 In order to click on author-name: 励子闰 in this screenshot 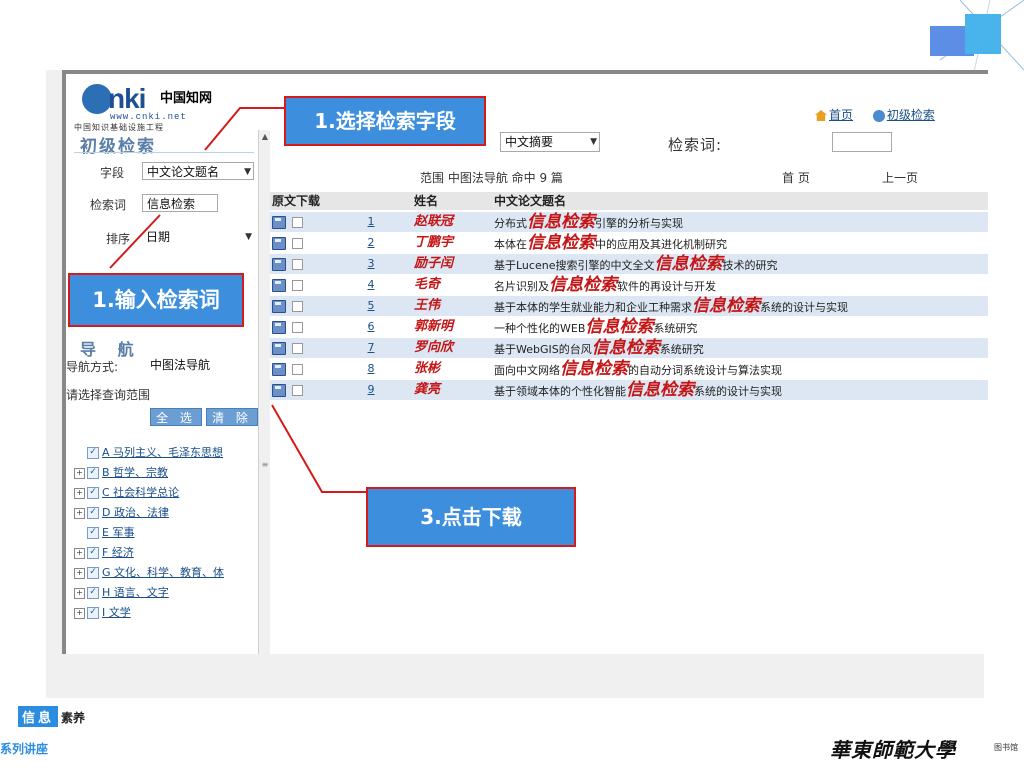, I will do `click(433, 264)`.